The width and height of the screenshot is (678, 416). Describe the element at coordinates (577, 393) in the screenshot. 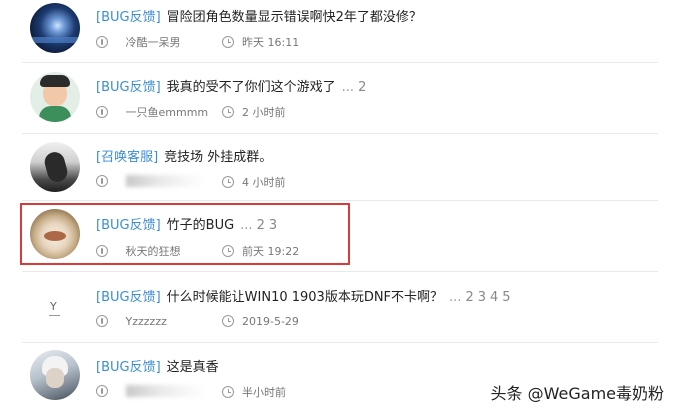

I see `watermark: 头条 @WeGame毒奶粉` at that location.